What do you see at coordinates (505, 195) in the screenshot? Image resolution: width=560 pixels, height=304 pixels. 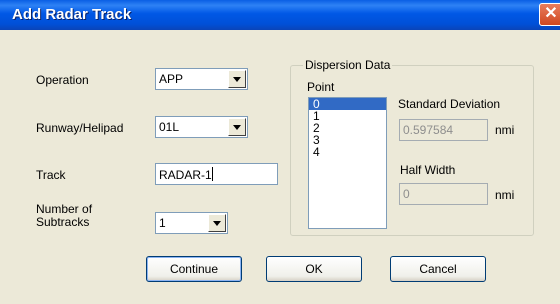 I see `half-width-unit: nmi` at bounding box center [505, 195].